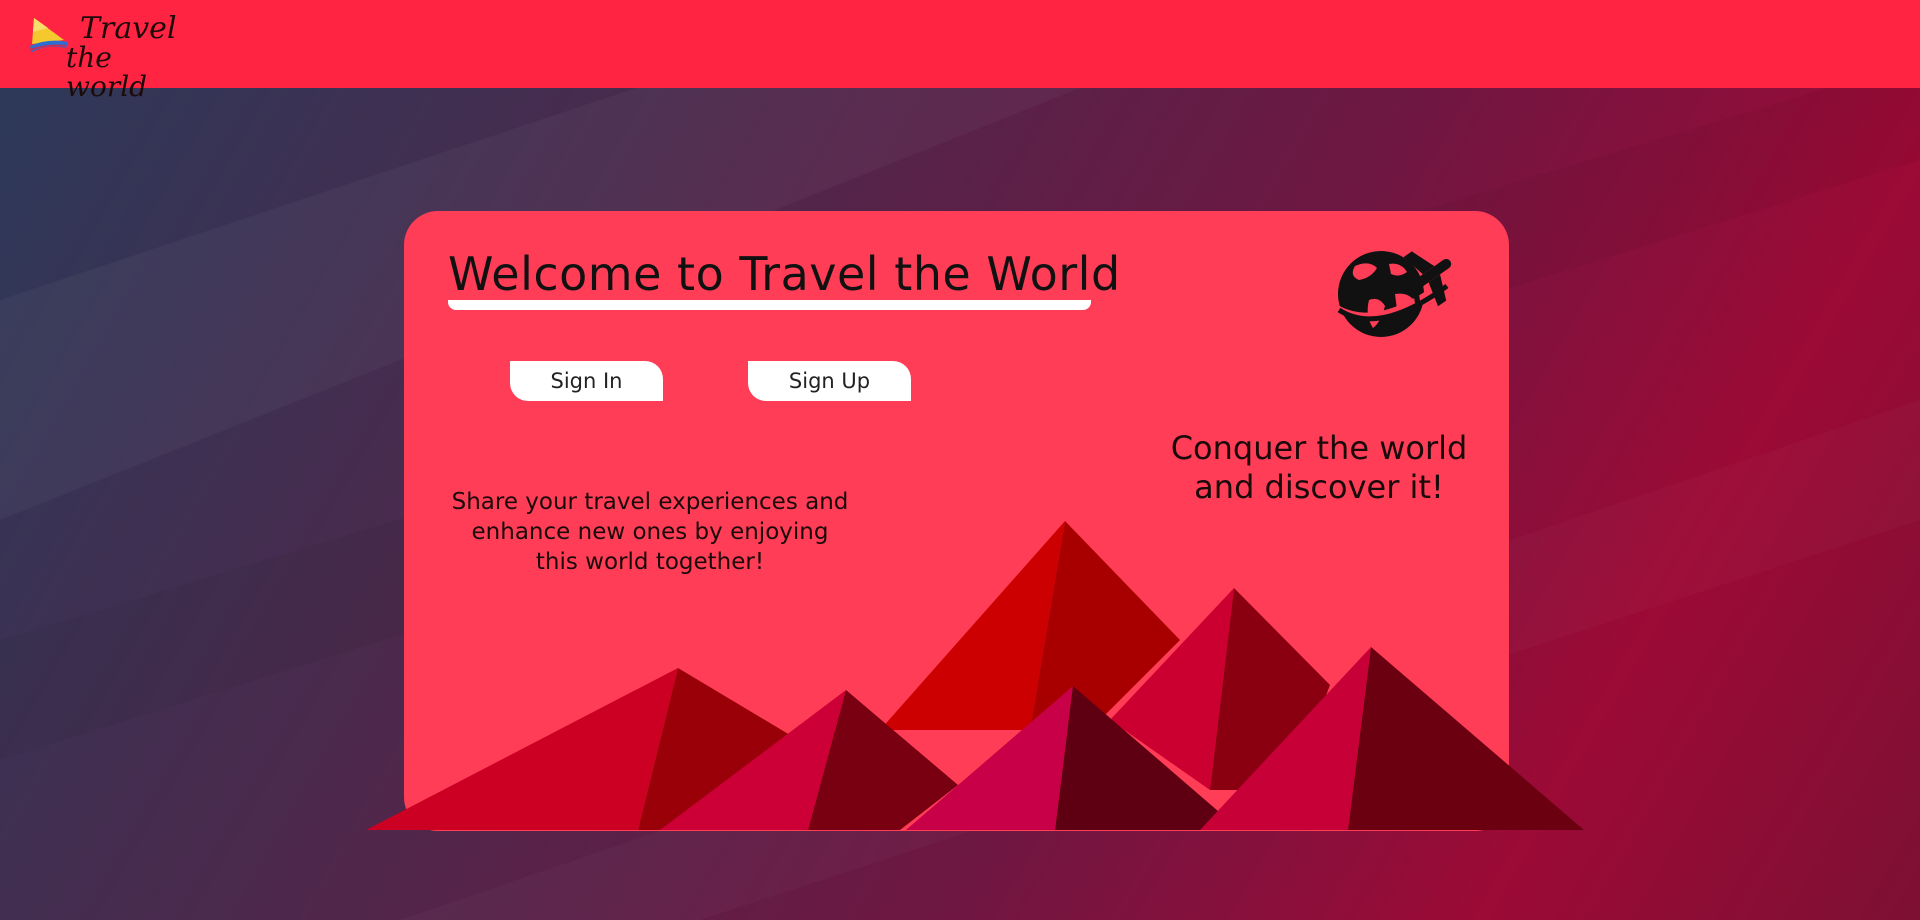  What do you see at coordinates (128, 28) in the screenshot?
I see `logo-text-line1: Travel` at bounding box center [128, 28].